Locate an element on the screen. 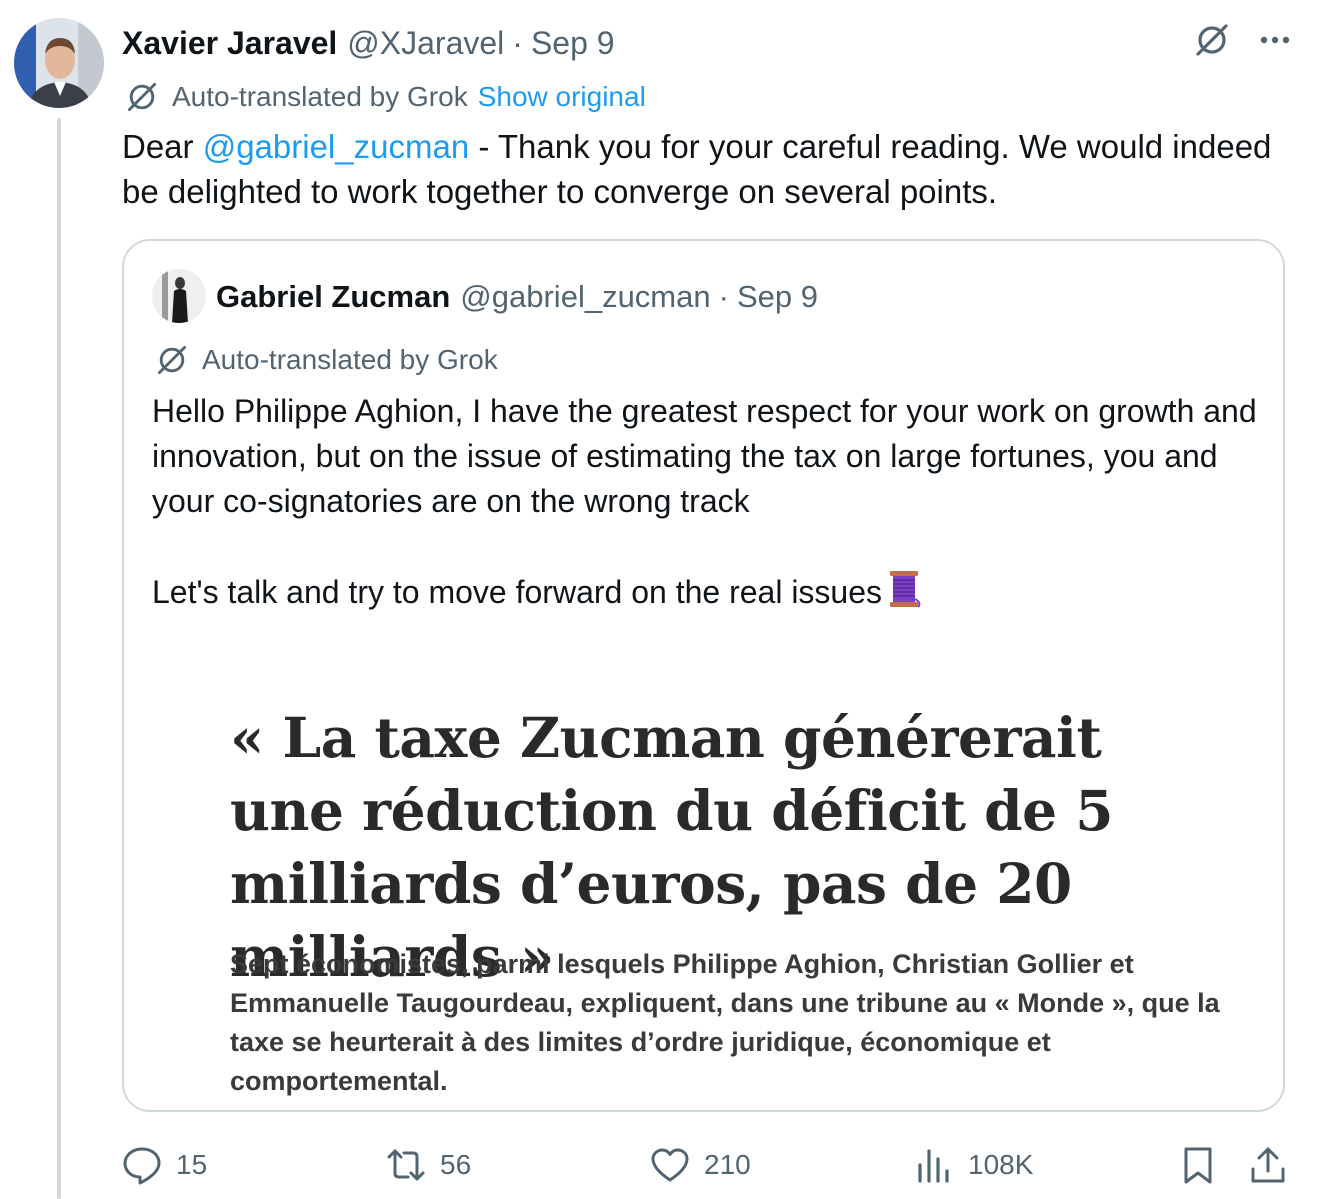  repost-button: 56 is located at coordinates (427, 1165).